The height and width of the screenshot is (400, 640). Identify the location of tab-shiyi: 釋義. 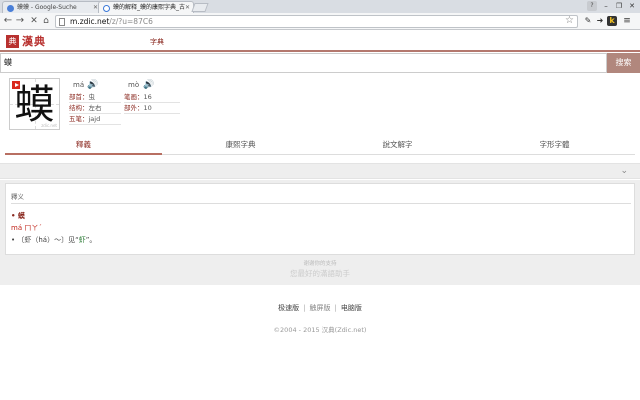
(83, 146).